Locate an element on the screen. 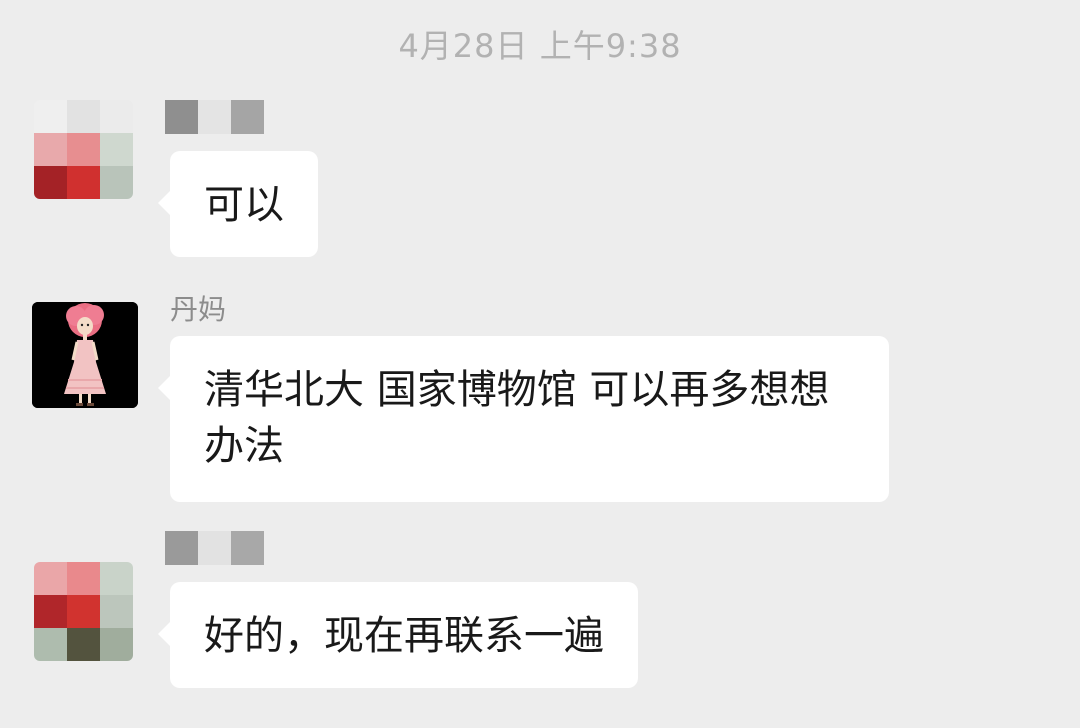  message-bubble: 好的，现在再联系一遍 is located at coordinates (398, 635).